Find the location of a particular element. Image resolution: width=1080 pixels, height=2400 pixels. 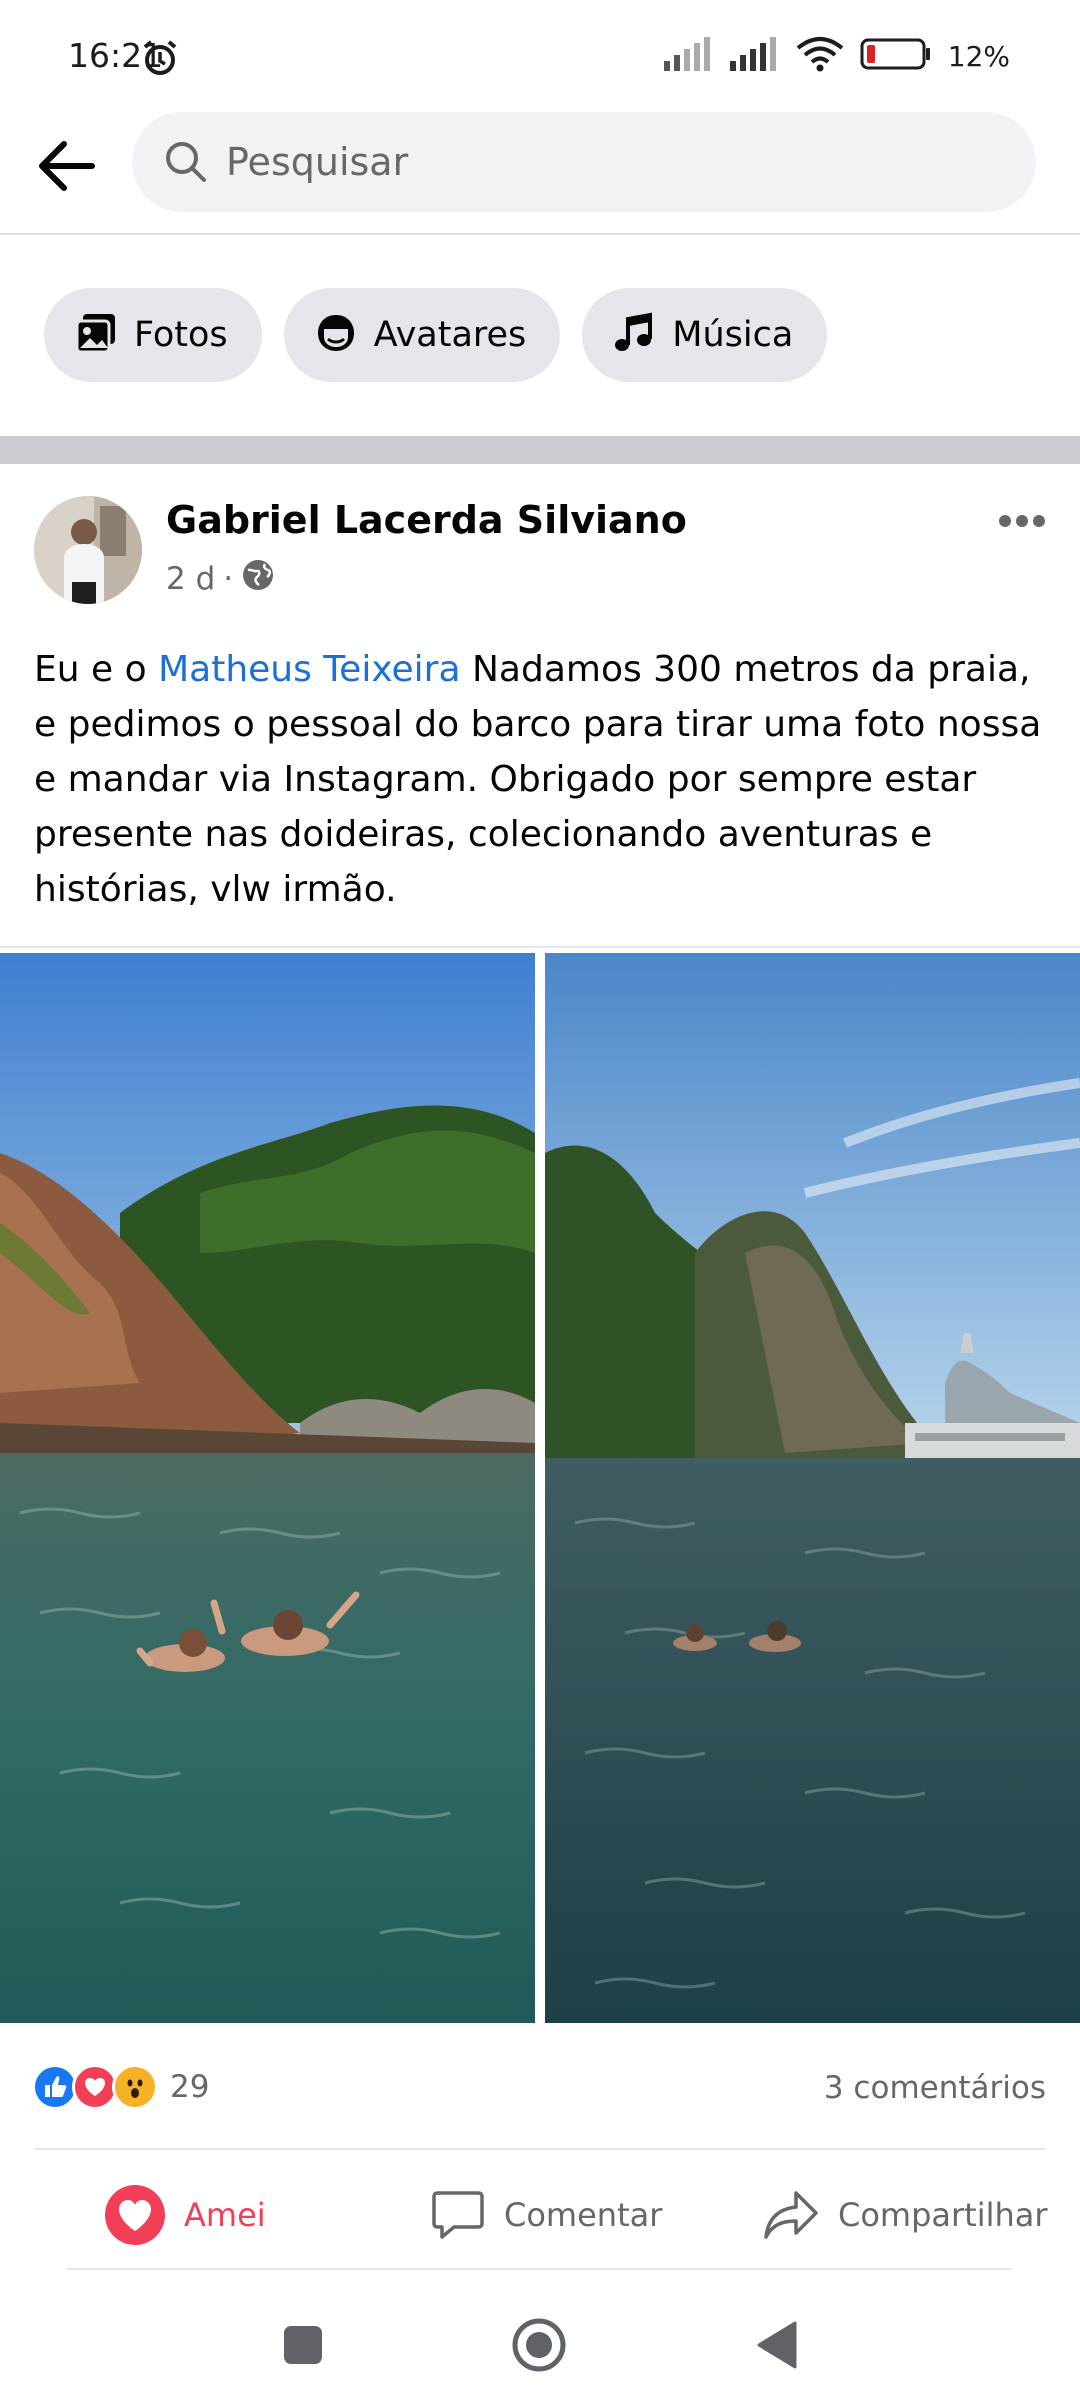

signal-icon is located at coordinates (688, 56).